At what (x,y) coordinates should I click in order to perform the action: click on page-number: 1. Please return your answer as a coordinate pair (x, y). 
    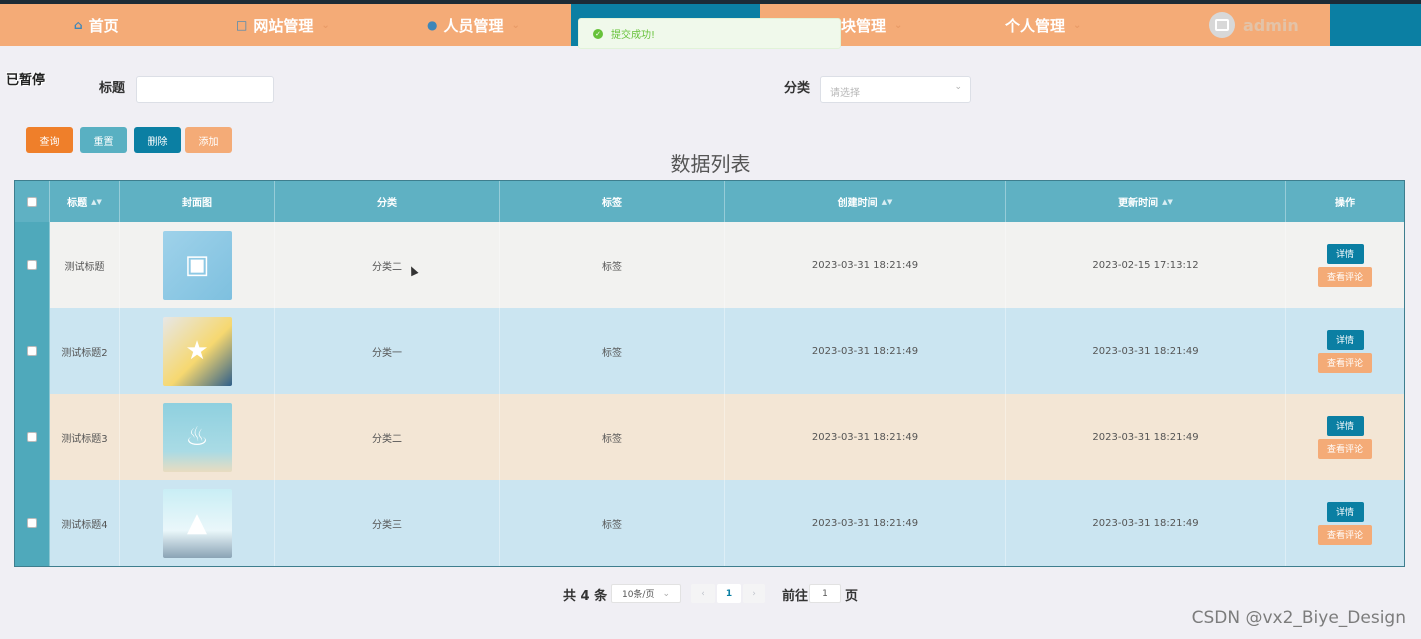
    Looking at the image, I should click on (729, 593).